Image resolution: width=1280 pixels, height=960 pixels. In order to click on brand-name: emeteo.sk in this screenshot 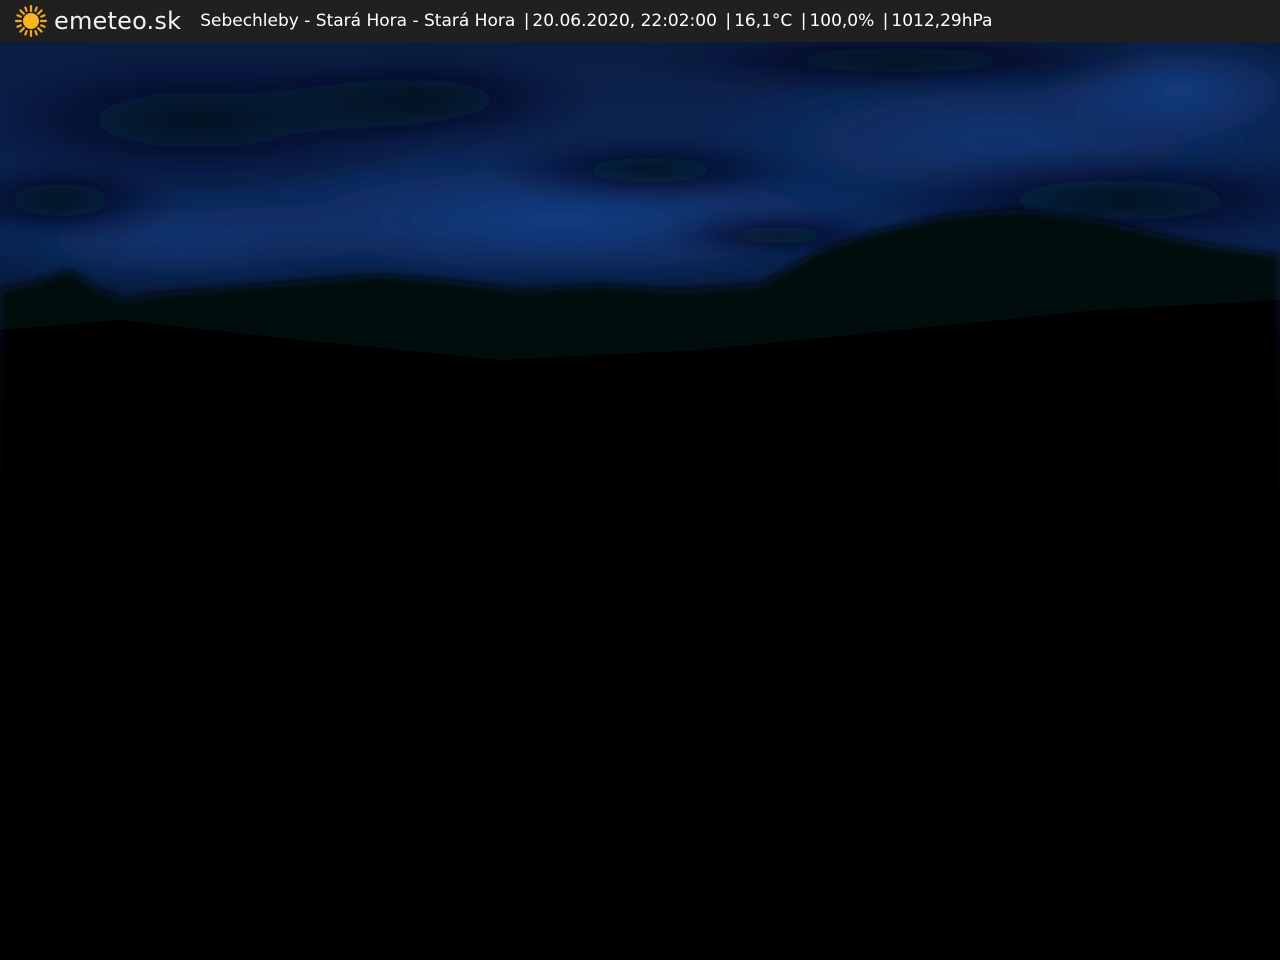, I will do `click(118, 21)`.